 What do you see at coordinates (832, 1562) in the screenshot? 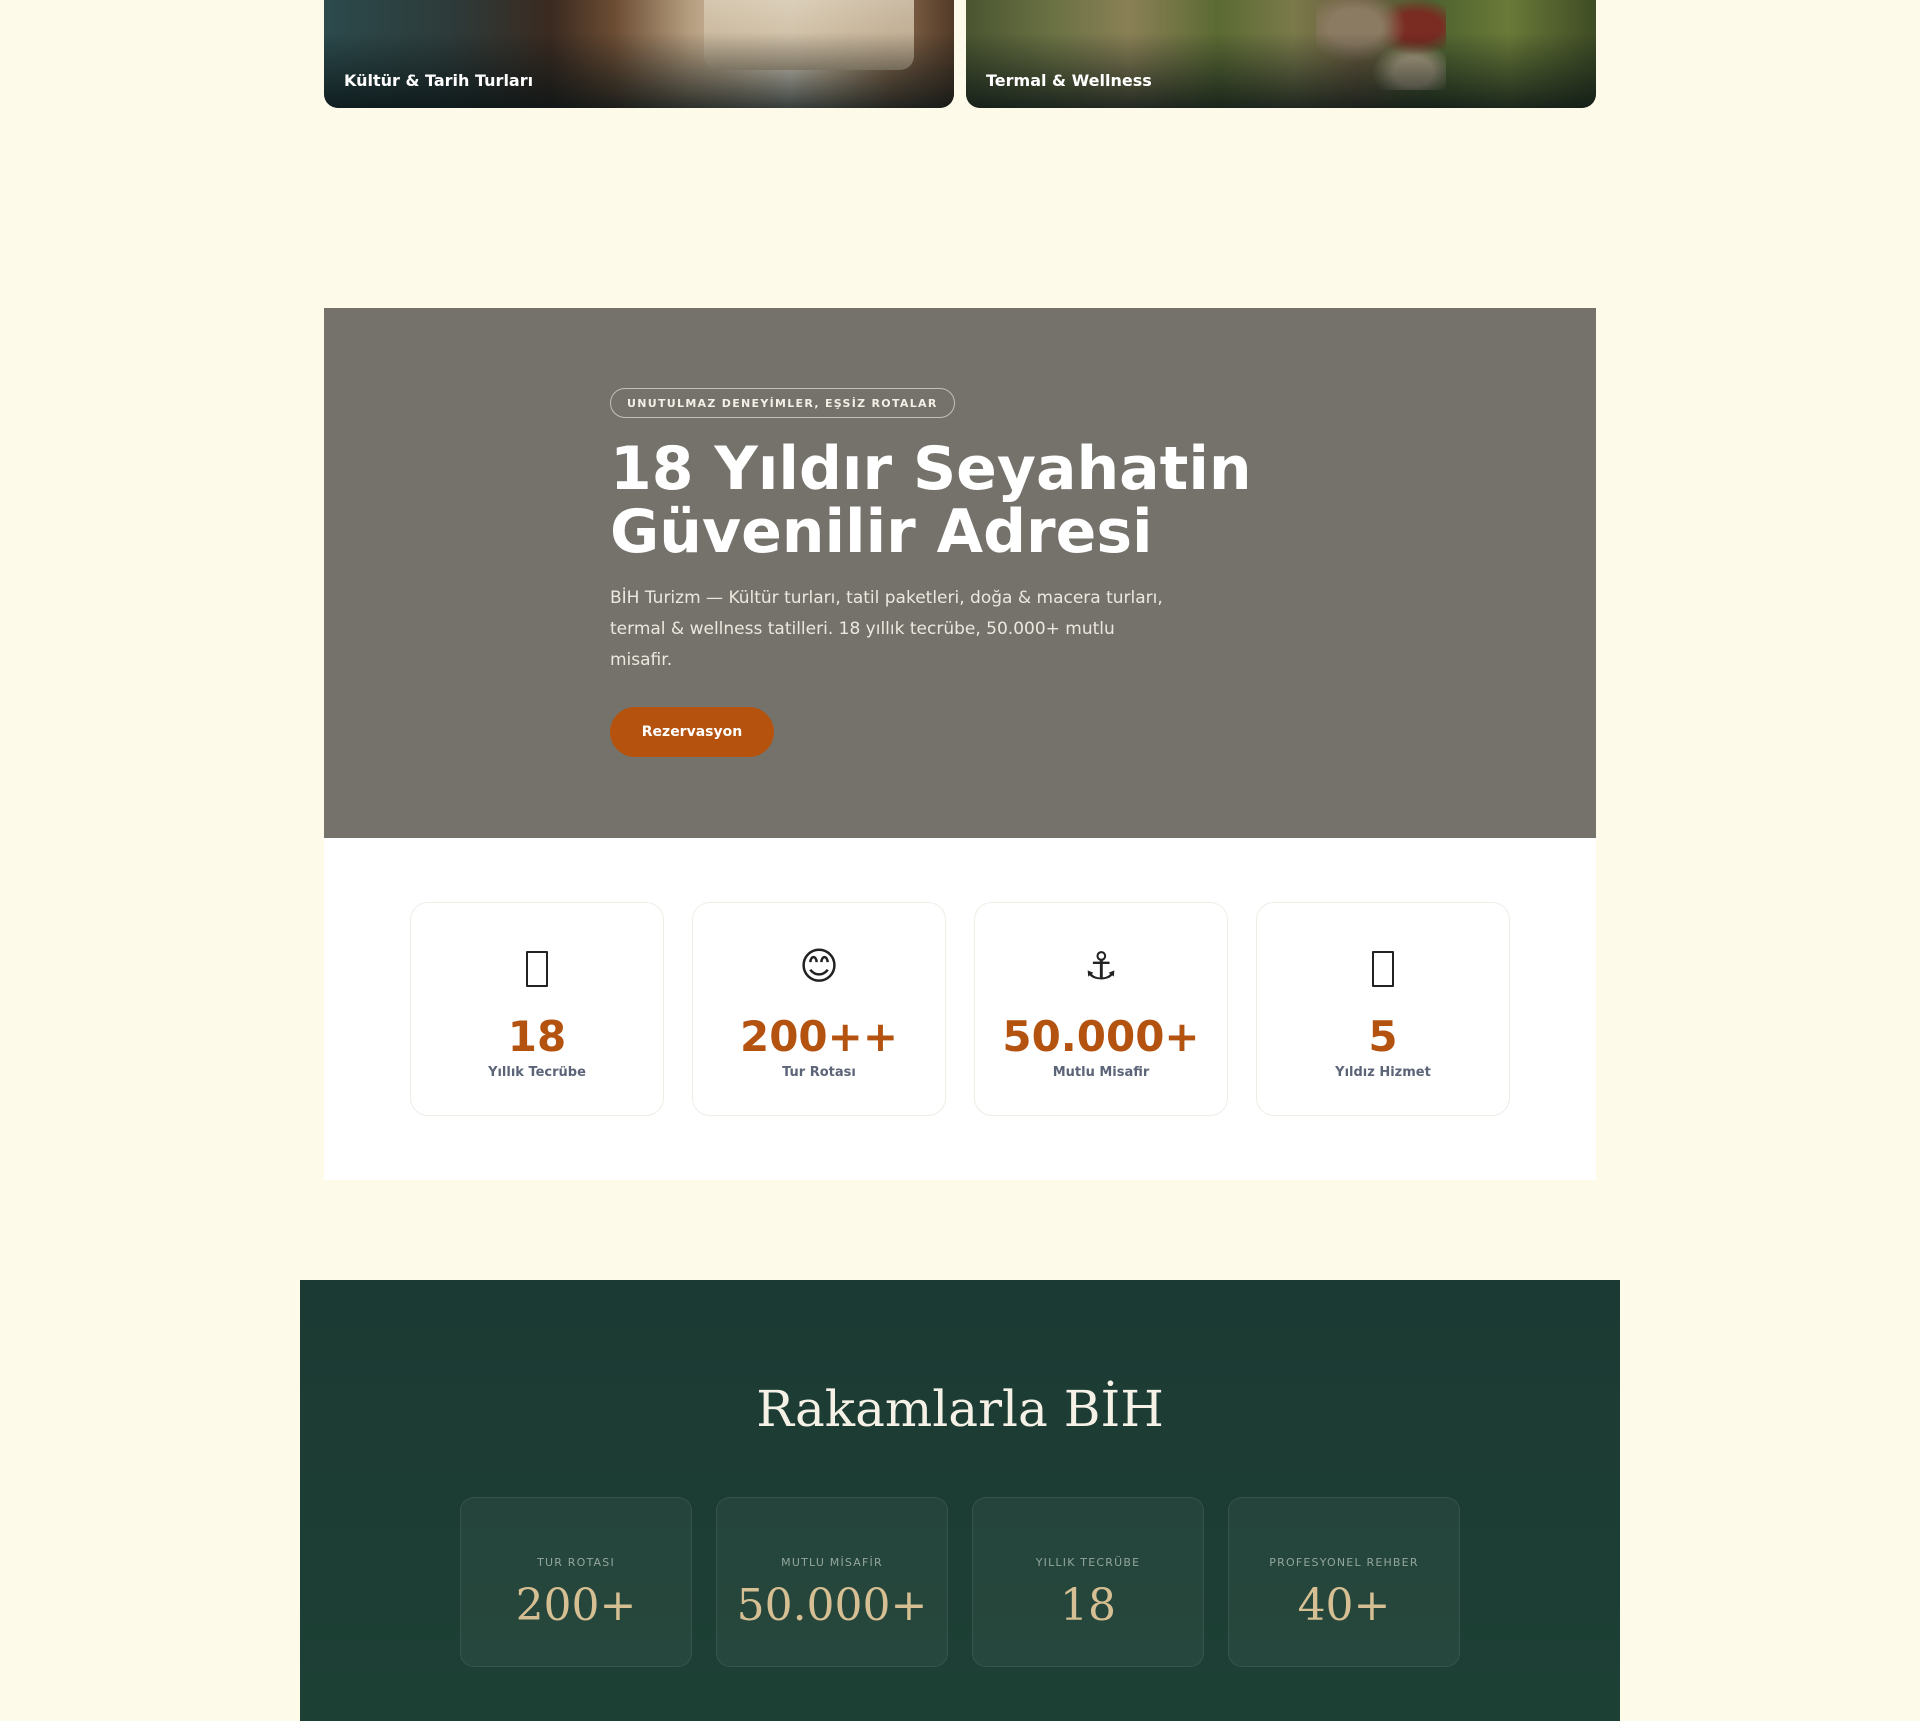
I see `numbers-label: MUTLU MİSAFİR` at bounding box center [832, 1562].